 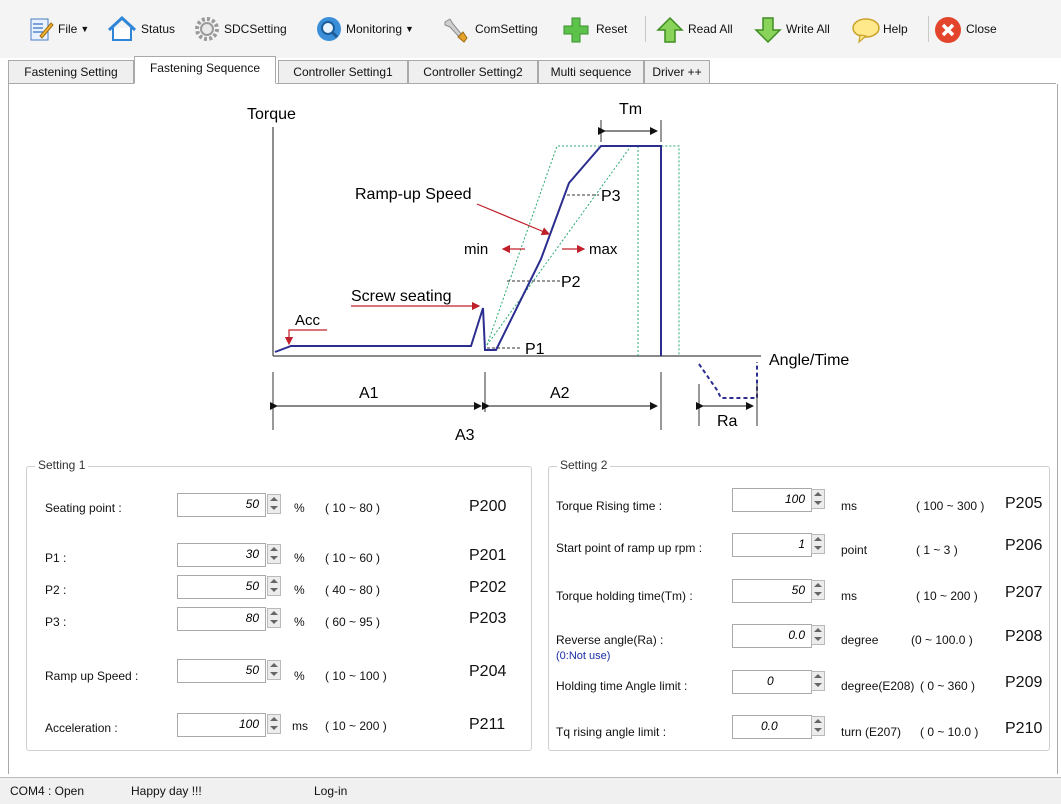 What do you see at coordinates (488, 671) in the screenshot?
I see `ramp-up-speed-code: P204` at bounding box center [488, 671].